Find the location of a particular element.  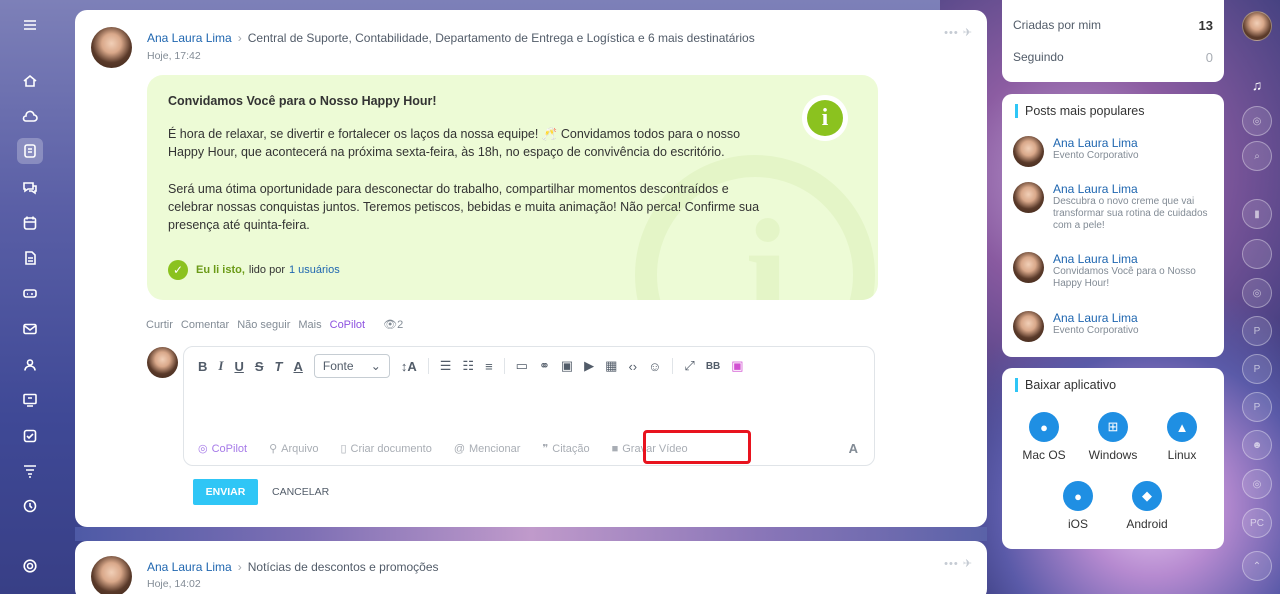

document-icon is located at coordinates (30, 258).